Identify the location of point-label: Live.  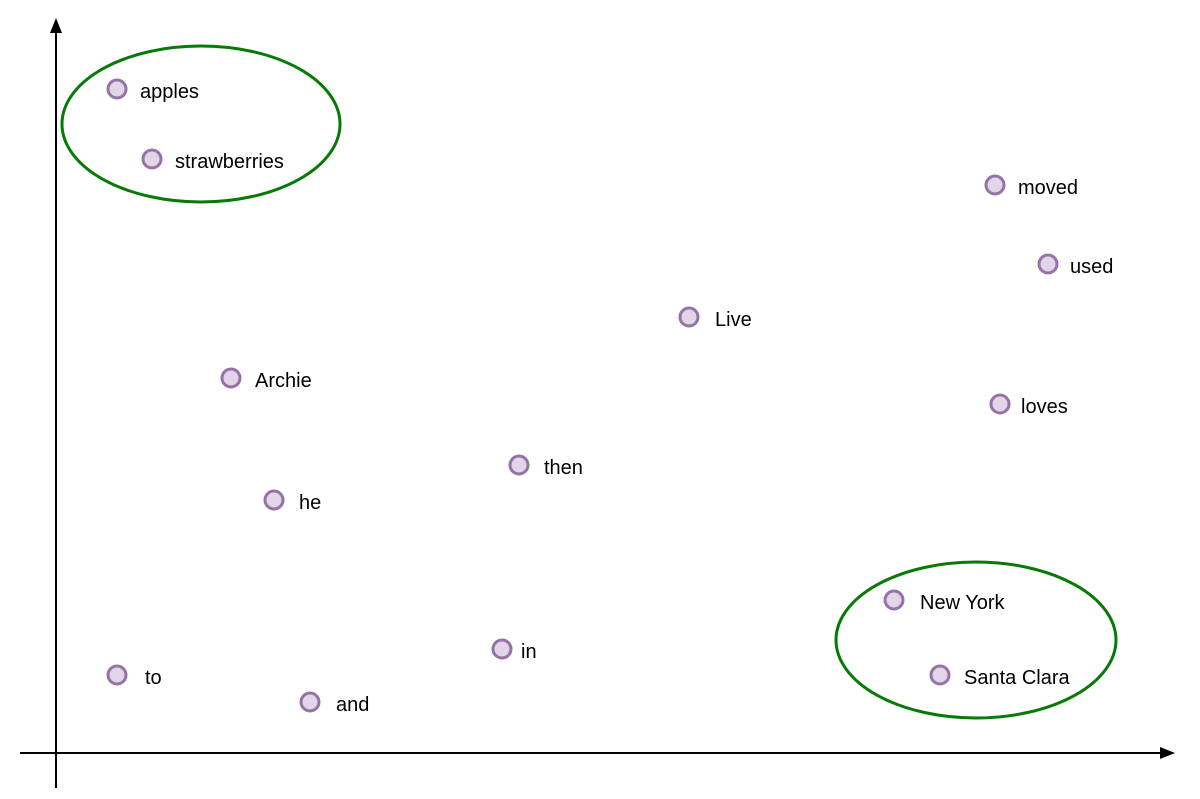
(733, 320).